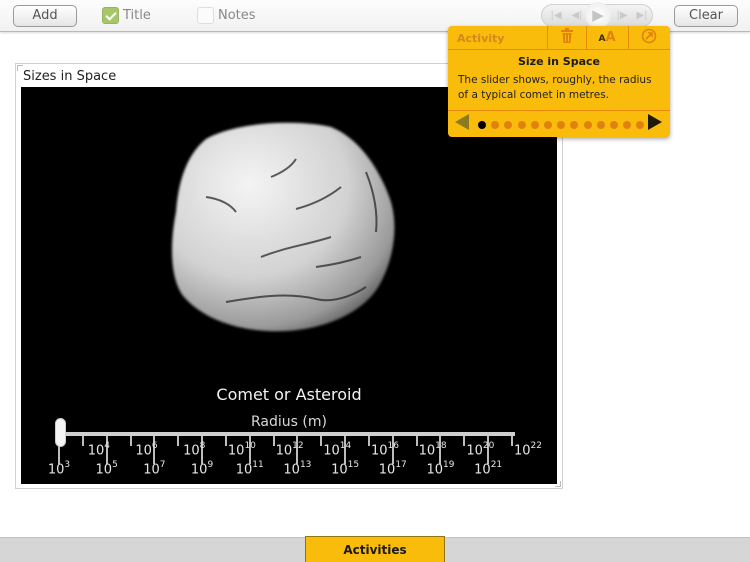  I want to click on playback-controls: |◀ ◀| ▶ |▶ ▶|, so click(597, 15).